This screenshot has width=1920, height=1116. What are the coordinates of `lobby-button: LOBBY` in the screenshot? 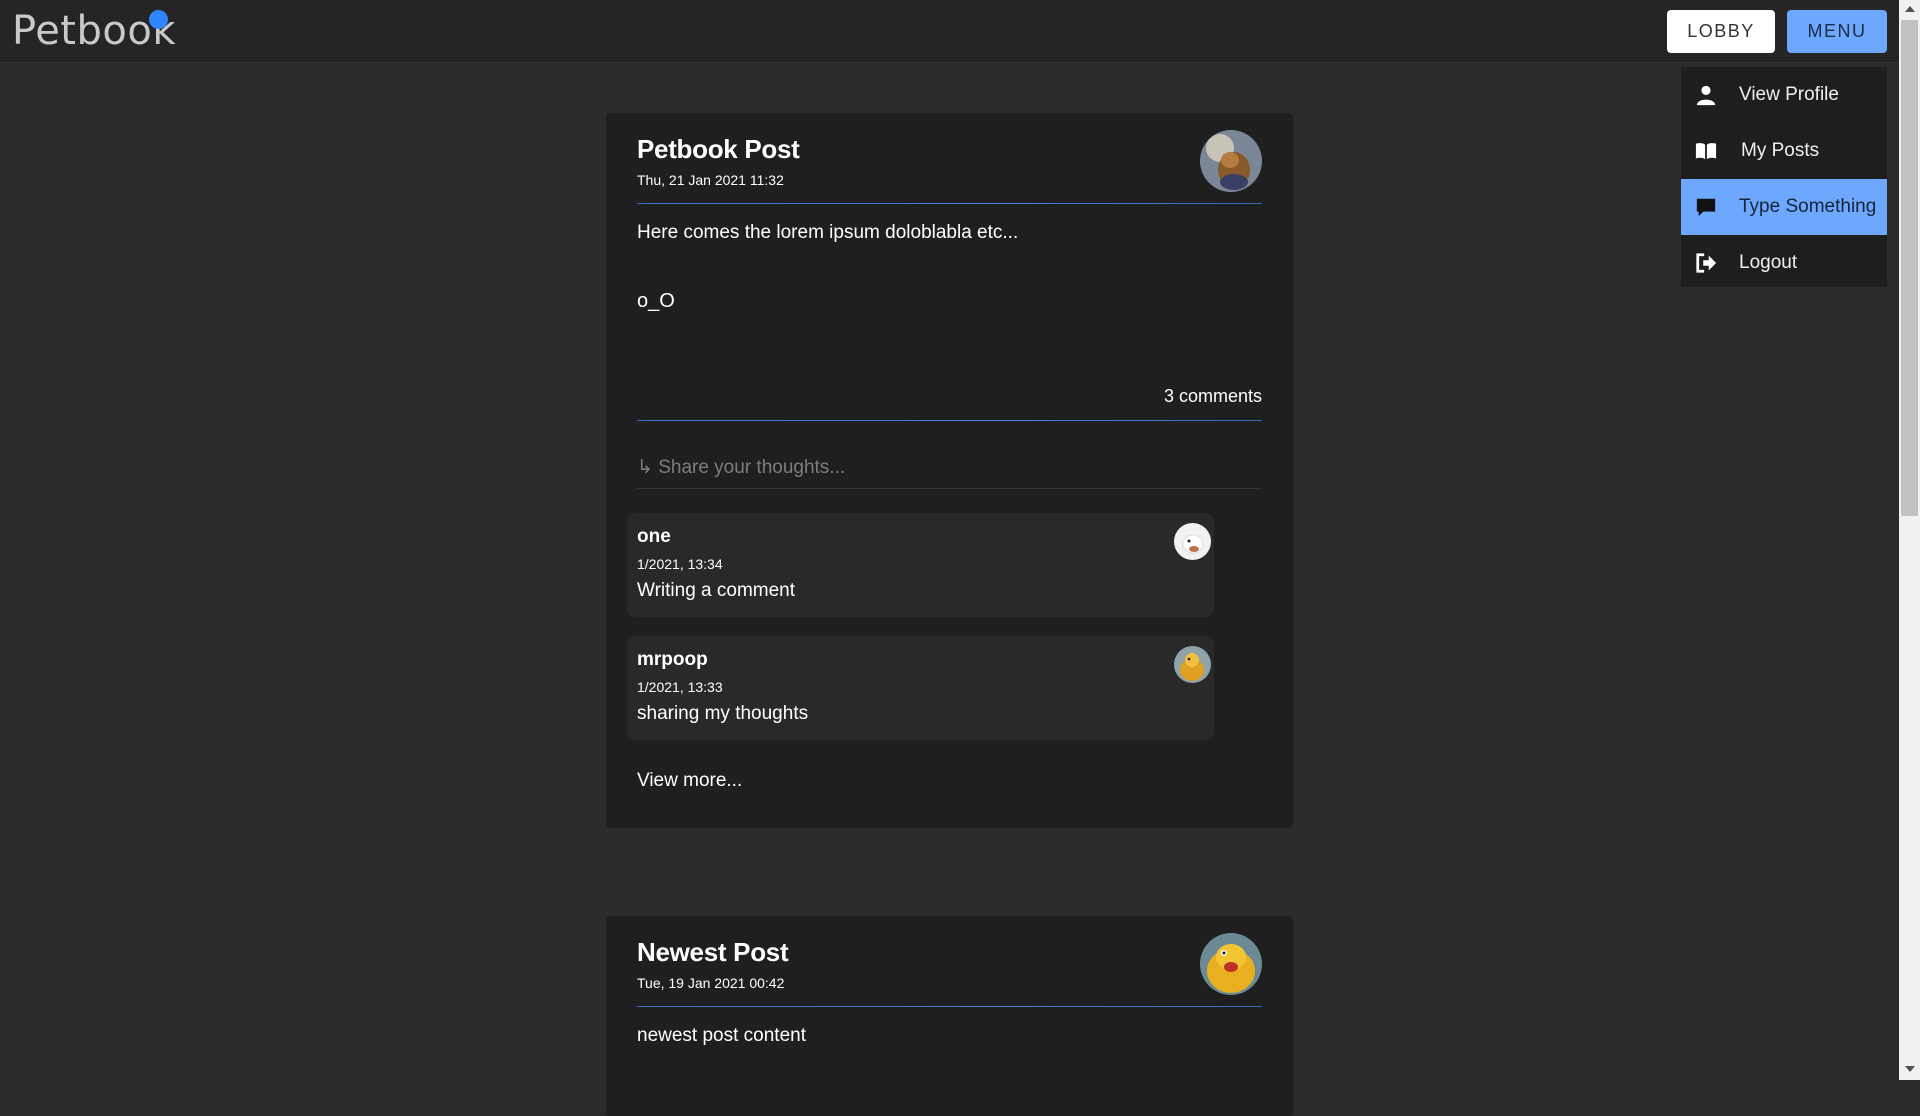 It's located at (1721, 31).